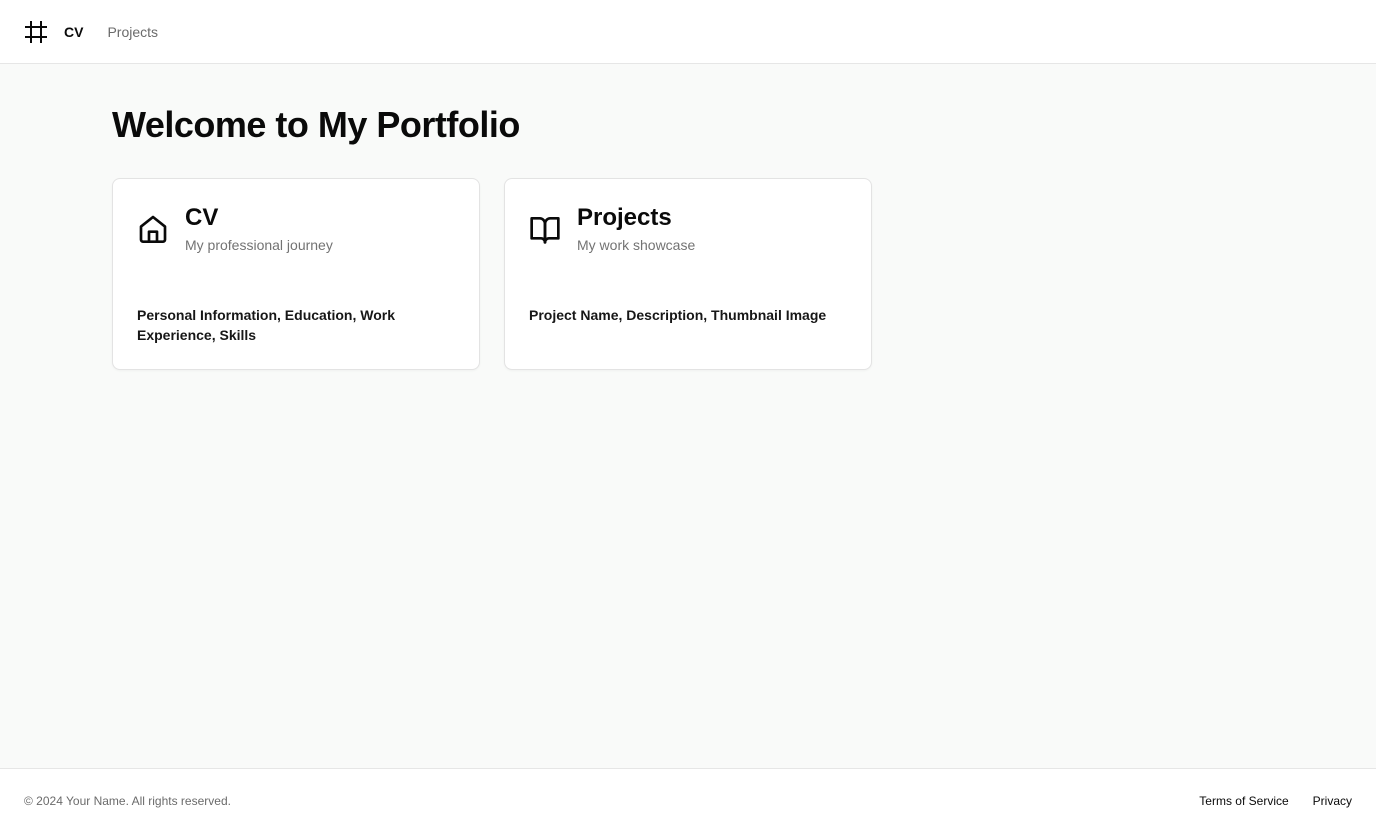 The height and width of the screenshot is (833, 1376). Describe the element at coordinates (545, 229) in the screenshot. I see `book-open-icon` at that location.